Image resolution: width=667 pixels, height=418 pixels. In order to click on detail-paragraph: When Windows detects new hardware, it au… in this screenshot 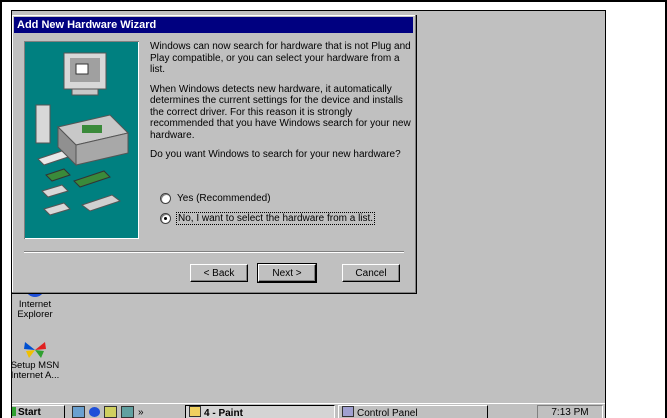, I will do `click(280, 112)`.